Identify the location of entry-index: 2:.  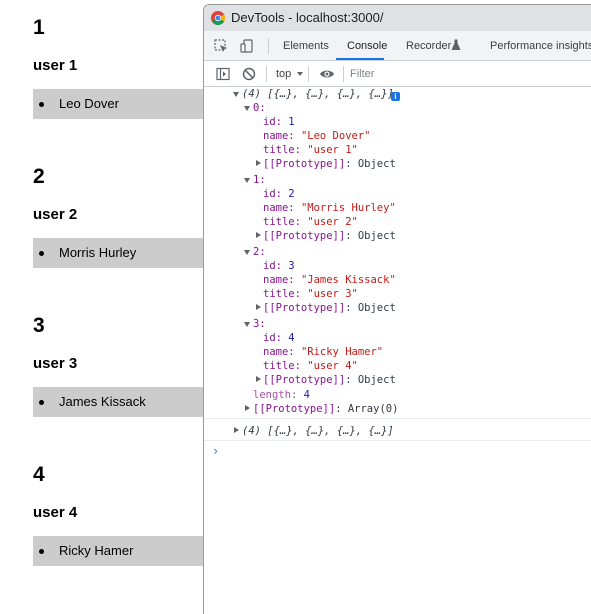
(259, 252).